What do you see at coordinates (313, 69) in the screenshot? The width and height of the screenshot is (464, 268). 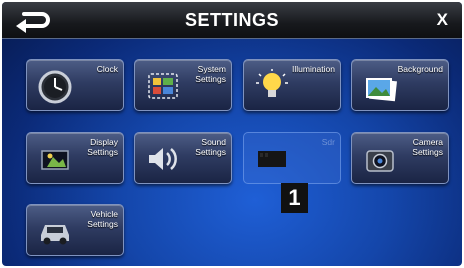 I see `tile-label: Illumination` at bounding box center [313, 69].